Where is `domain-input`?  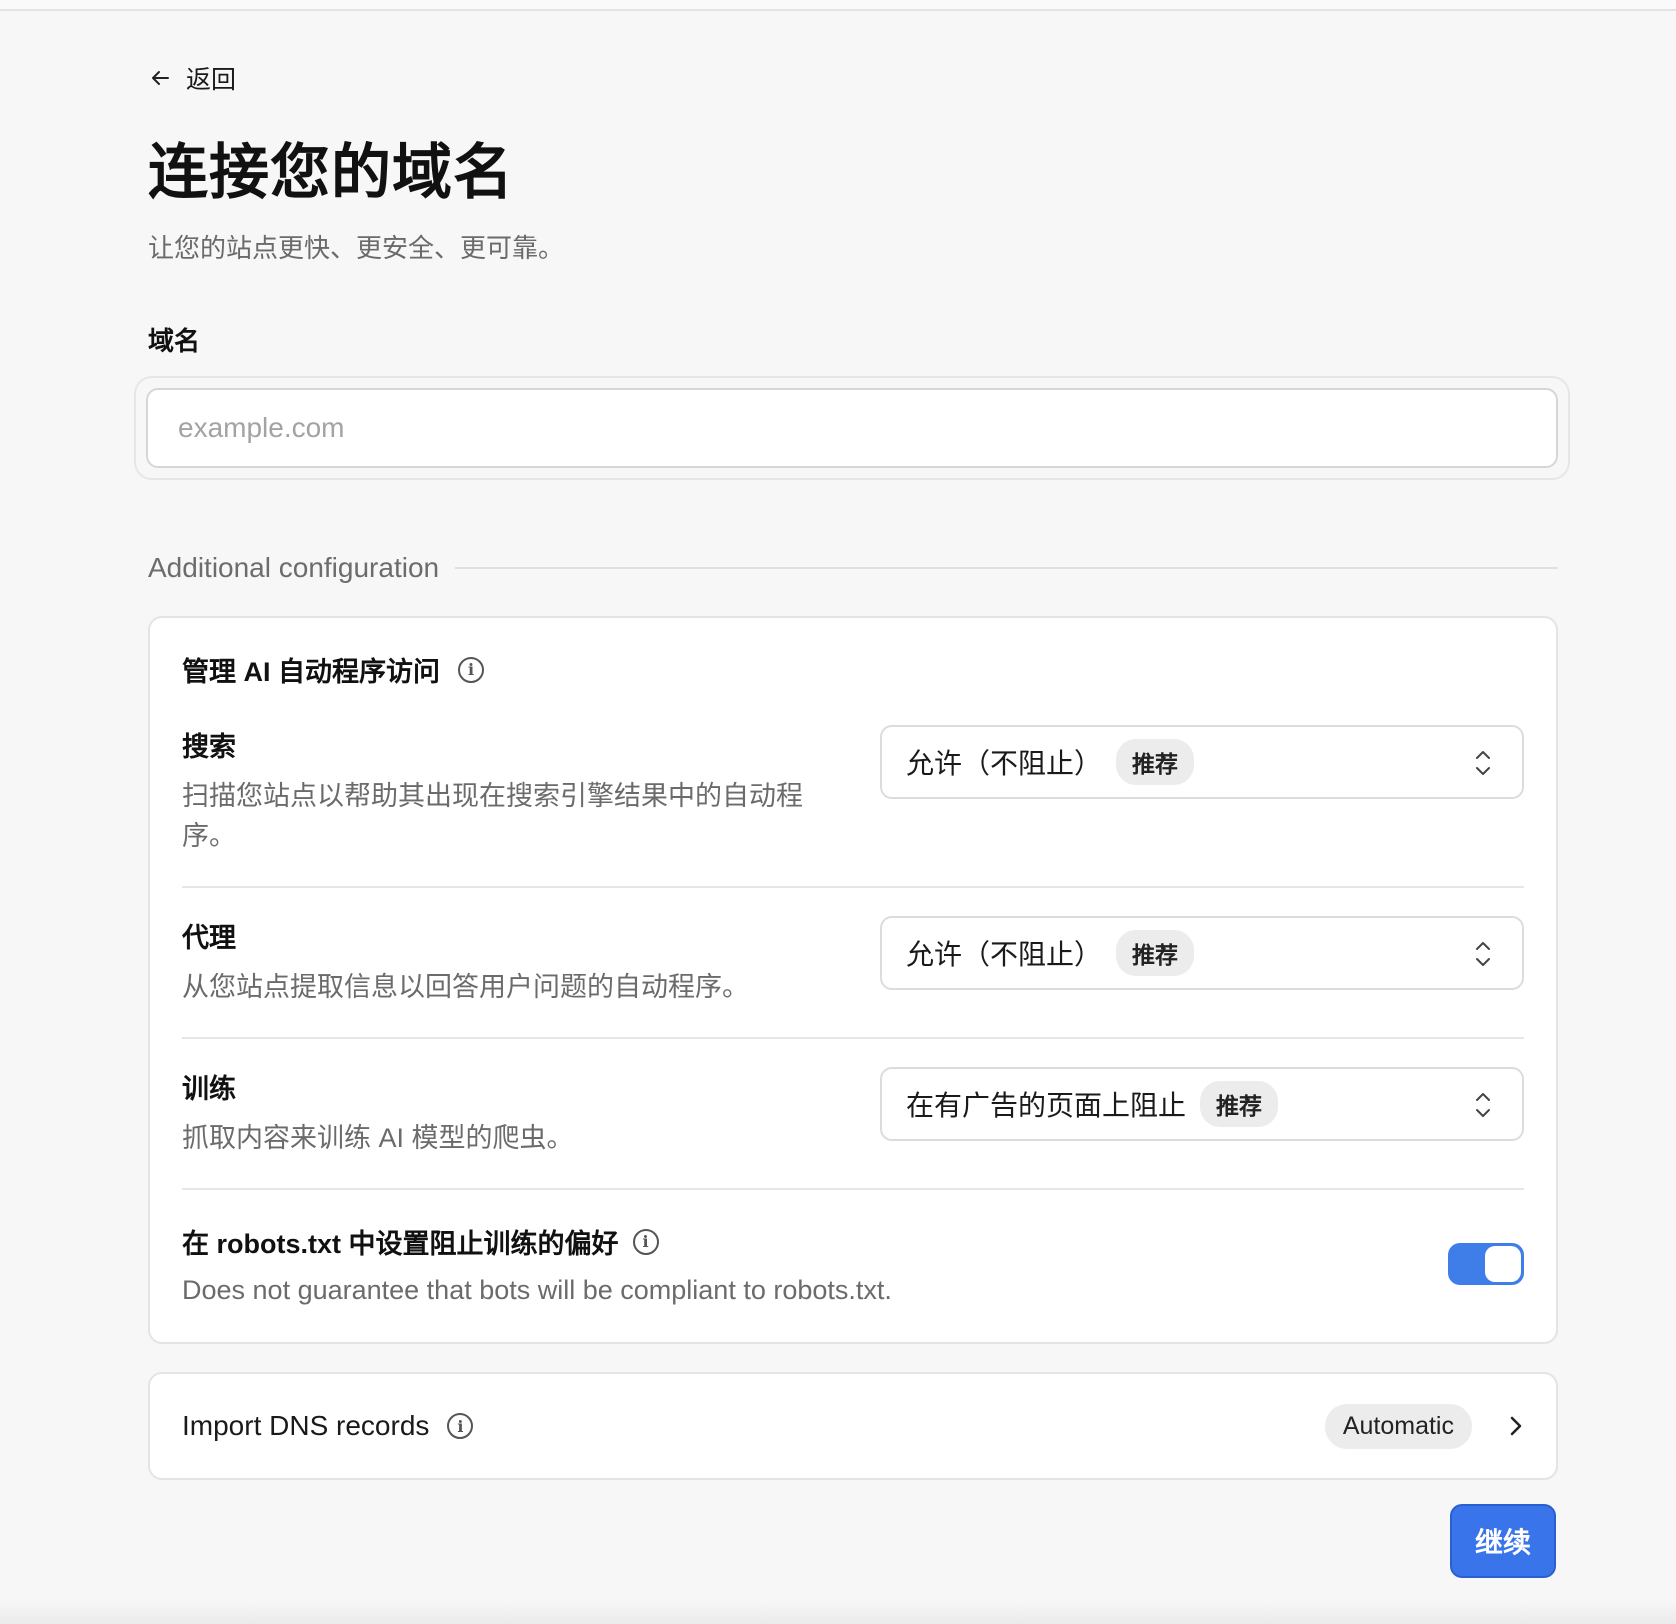 domain-input is located at coordinates (852, 428).